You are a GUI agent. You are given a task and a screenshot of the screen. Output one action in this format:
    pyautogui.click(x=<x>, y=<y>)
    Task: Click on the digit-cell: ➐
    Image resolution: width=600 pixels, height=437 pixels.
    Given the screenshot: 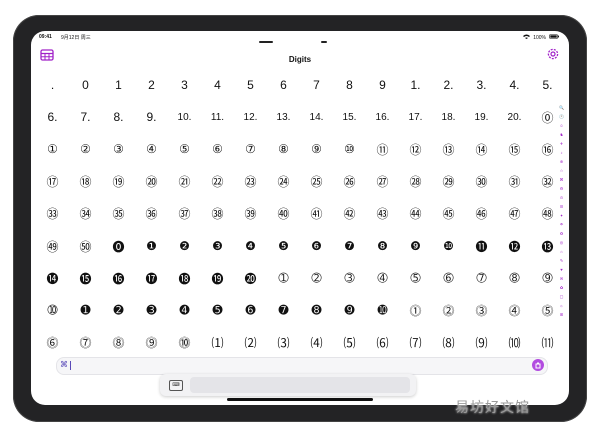 What is the action you would take?
    pyautogui.click(x=283, y=310)
    